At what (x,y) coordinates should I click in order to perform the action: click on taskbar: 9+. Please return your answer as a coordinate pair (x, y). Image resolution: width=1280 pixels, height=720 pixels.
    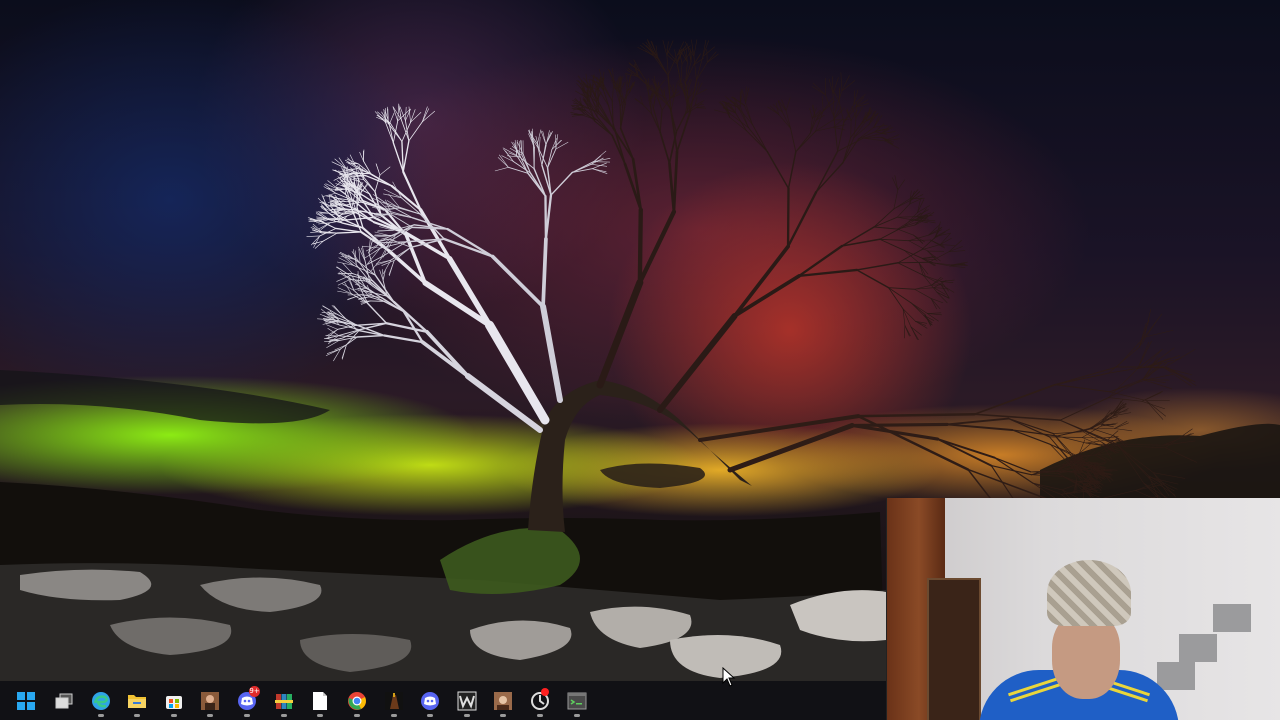
    Looking at the image, I should click on (443, 700).